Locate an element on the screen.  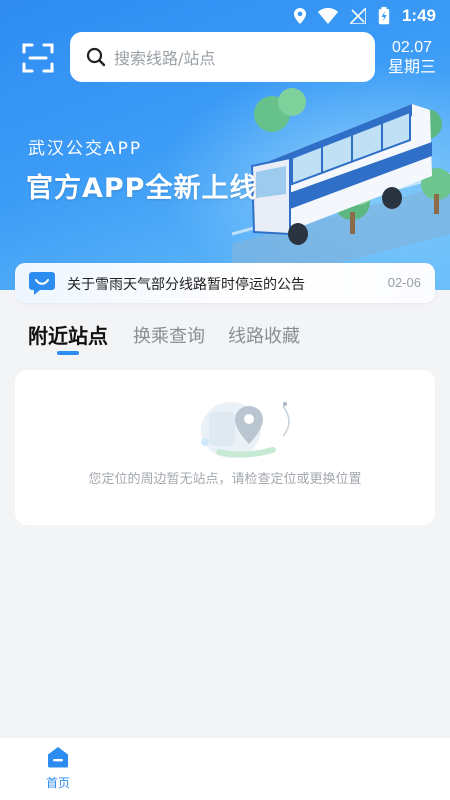
date-day: 02.07 is located at coordinates (412, 47).